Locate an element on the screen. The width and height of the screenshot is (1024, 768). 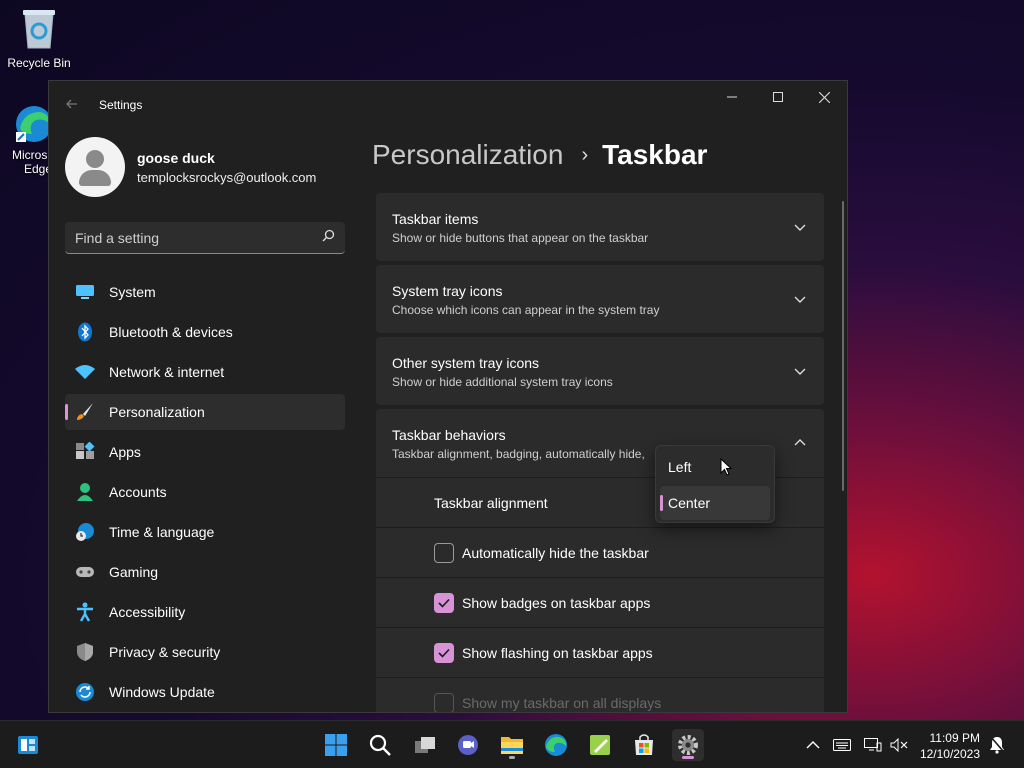
sidebar-item-label: Gaming is located at coordinates (134, 572).